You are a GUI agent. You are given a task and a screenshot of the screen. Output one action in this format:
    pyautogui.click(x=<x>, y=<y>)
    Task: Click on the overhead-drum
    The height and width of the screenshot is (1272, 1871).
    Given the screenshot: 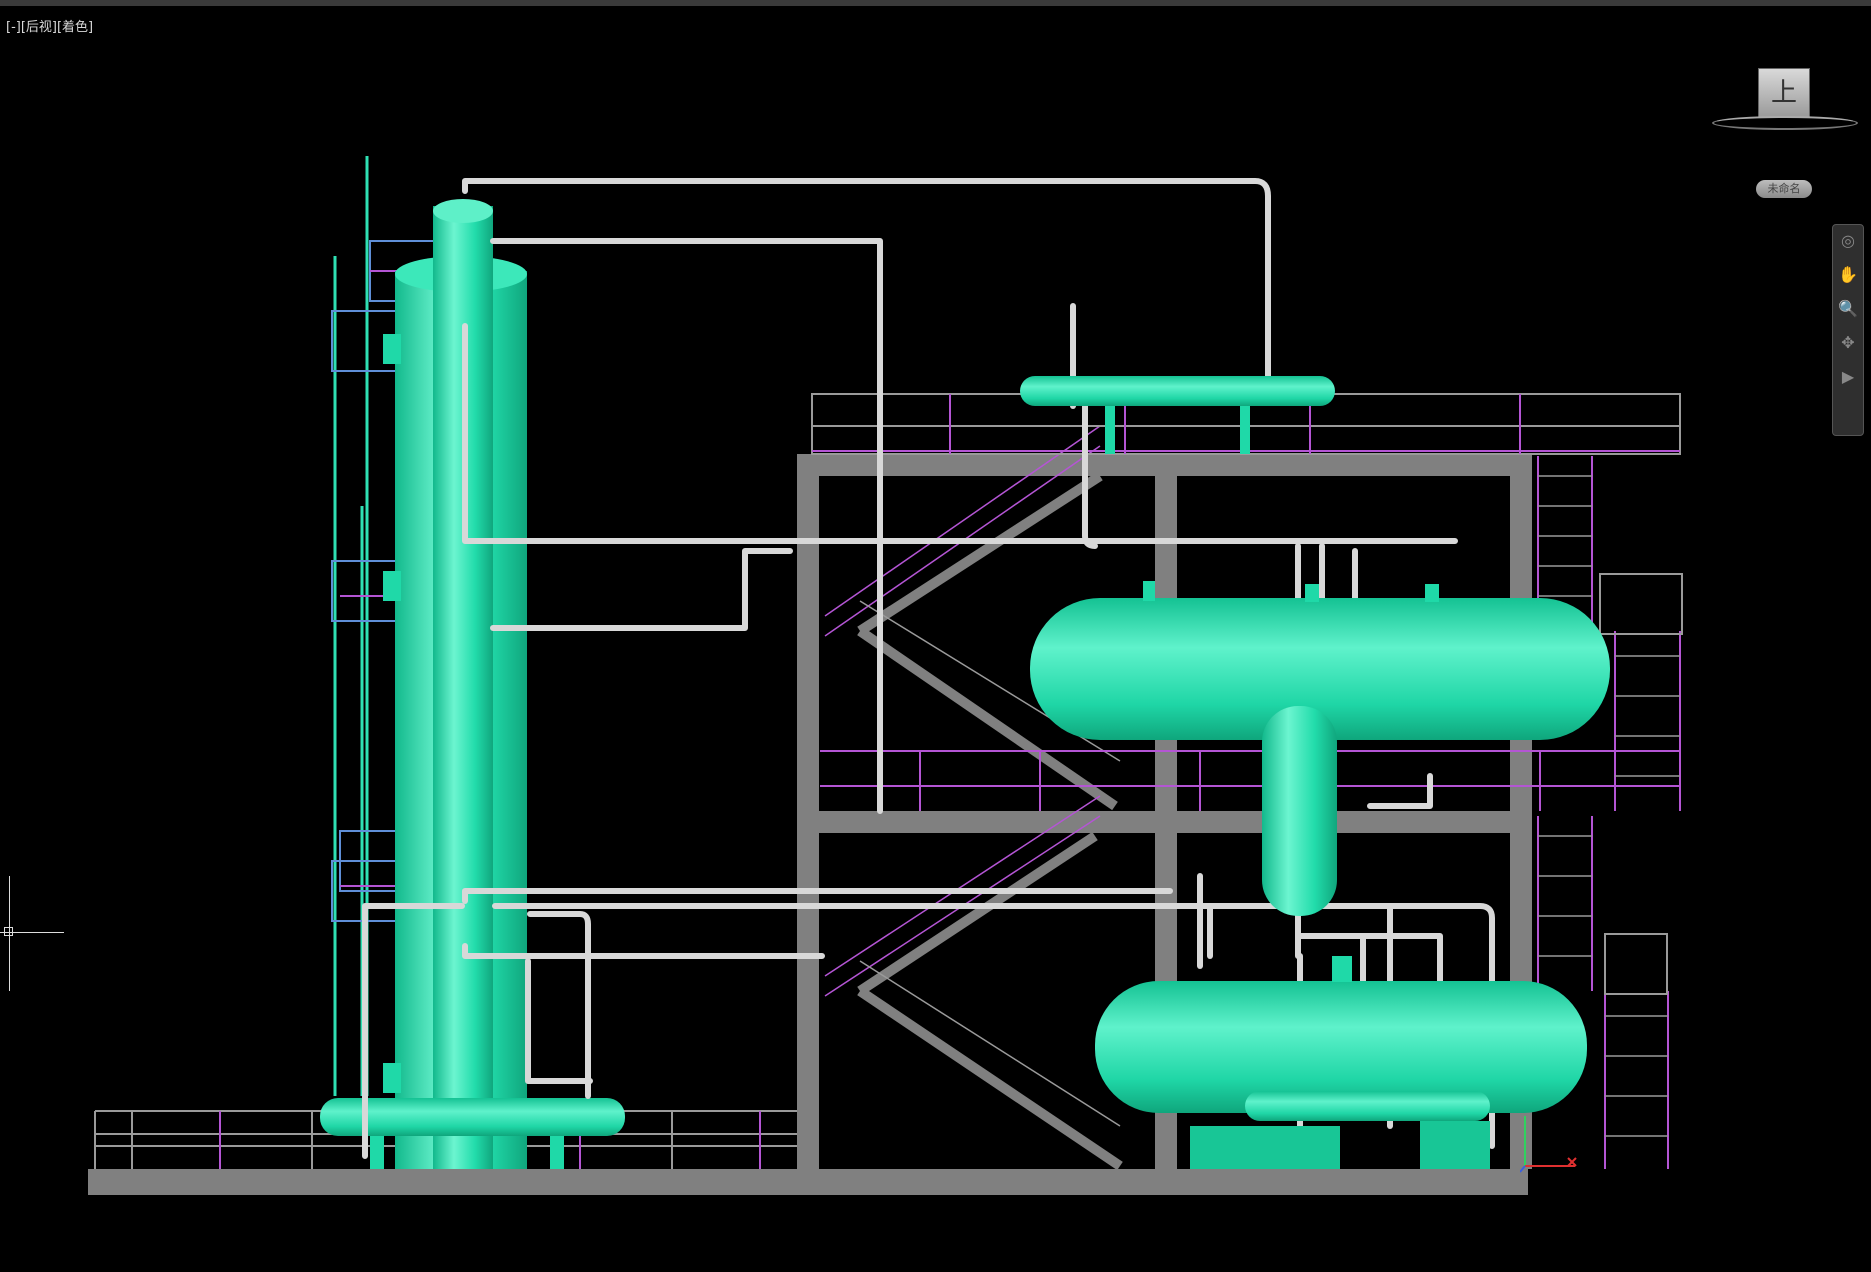 What is the action you would take?
    pyautogui.click(x=1177, y=391)
    